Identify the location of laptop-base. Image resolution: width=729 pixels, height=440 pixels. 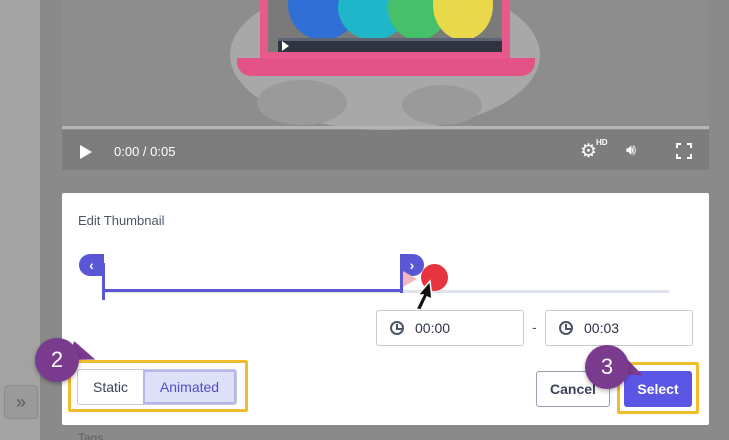
(386, 67).